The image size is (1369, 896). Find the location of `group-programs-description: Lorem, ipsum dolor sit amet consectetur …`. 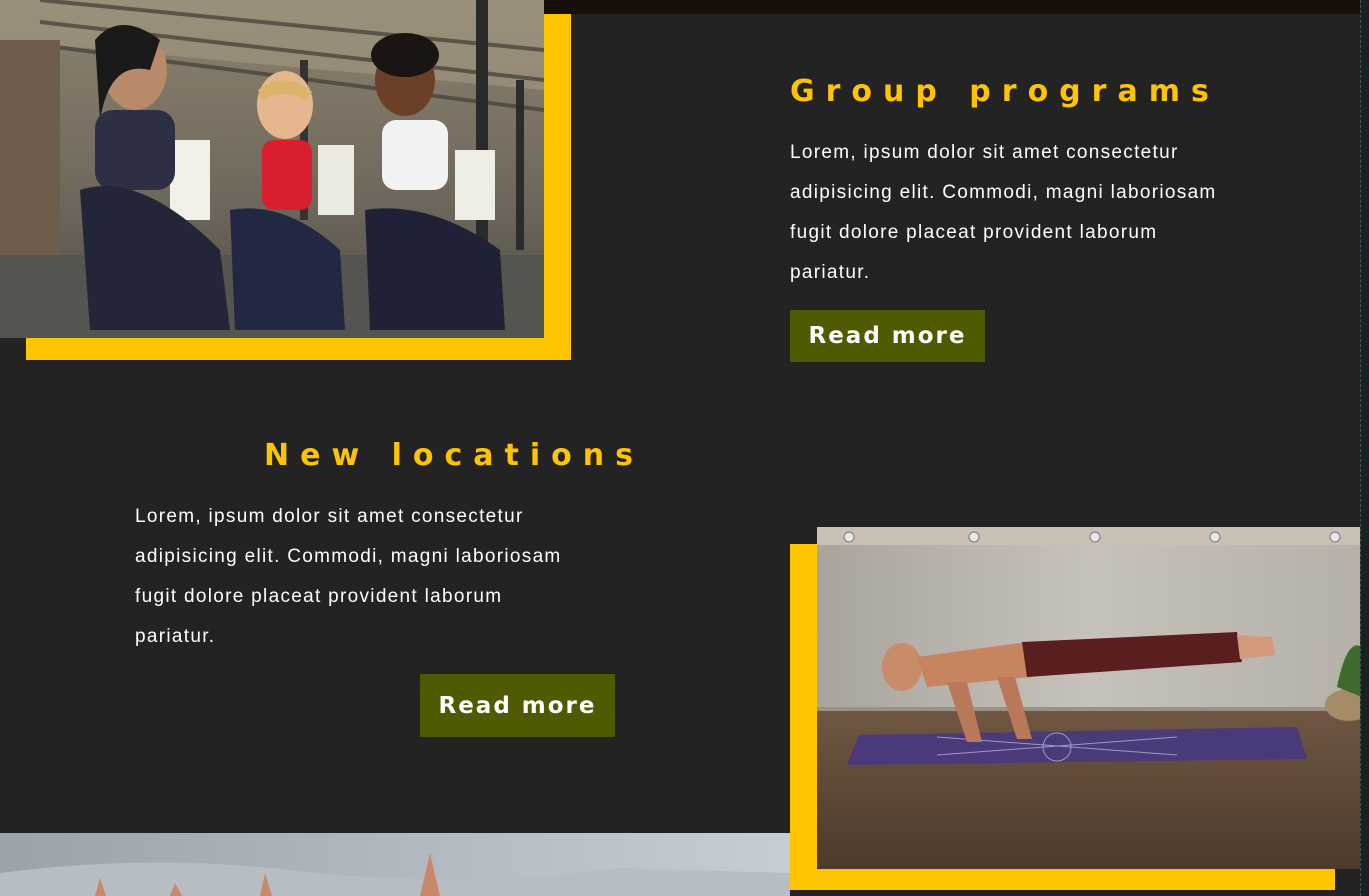

group-programs-description: Lorem, ipsum dolor sit amet consectetur … is located at coordinates (1003, 212).